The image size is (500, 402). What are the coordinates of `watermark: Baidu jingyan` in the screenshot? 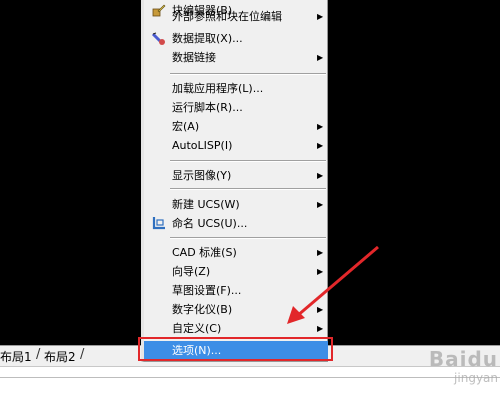 It's located at (463, 366).